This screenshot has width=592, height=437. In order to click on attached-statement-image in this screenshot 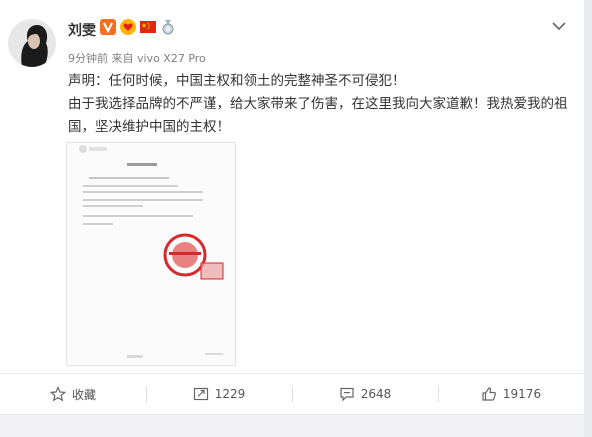, I will do `click(151, 254)`.